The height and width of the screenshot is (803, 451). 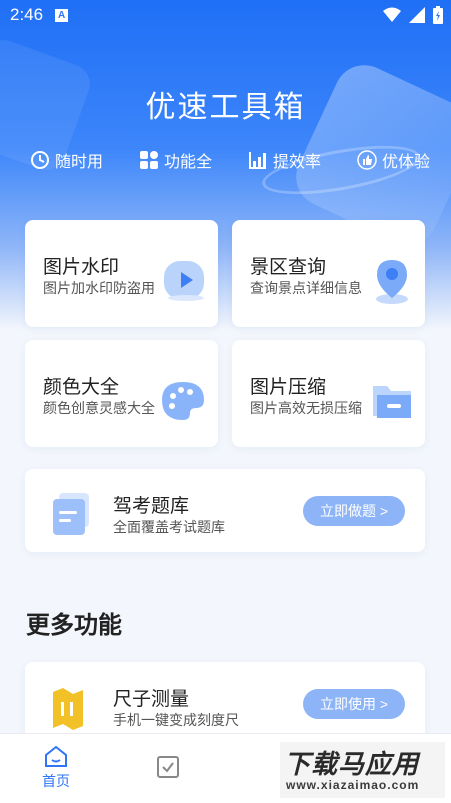 What do you see at coordinates (27, 14) in the screenshot?
I see `status-time: 2:46` at bounding box center [27, 14].